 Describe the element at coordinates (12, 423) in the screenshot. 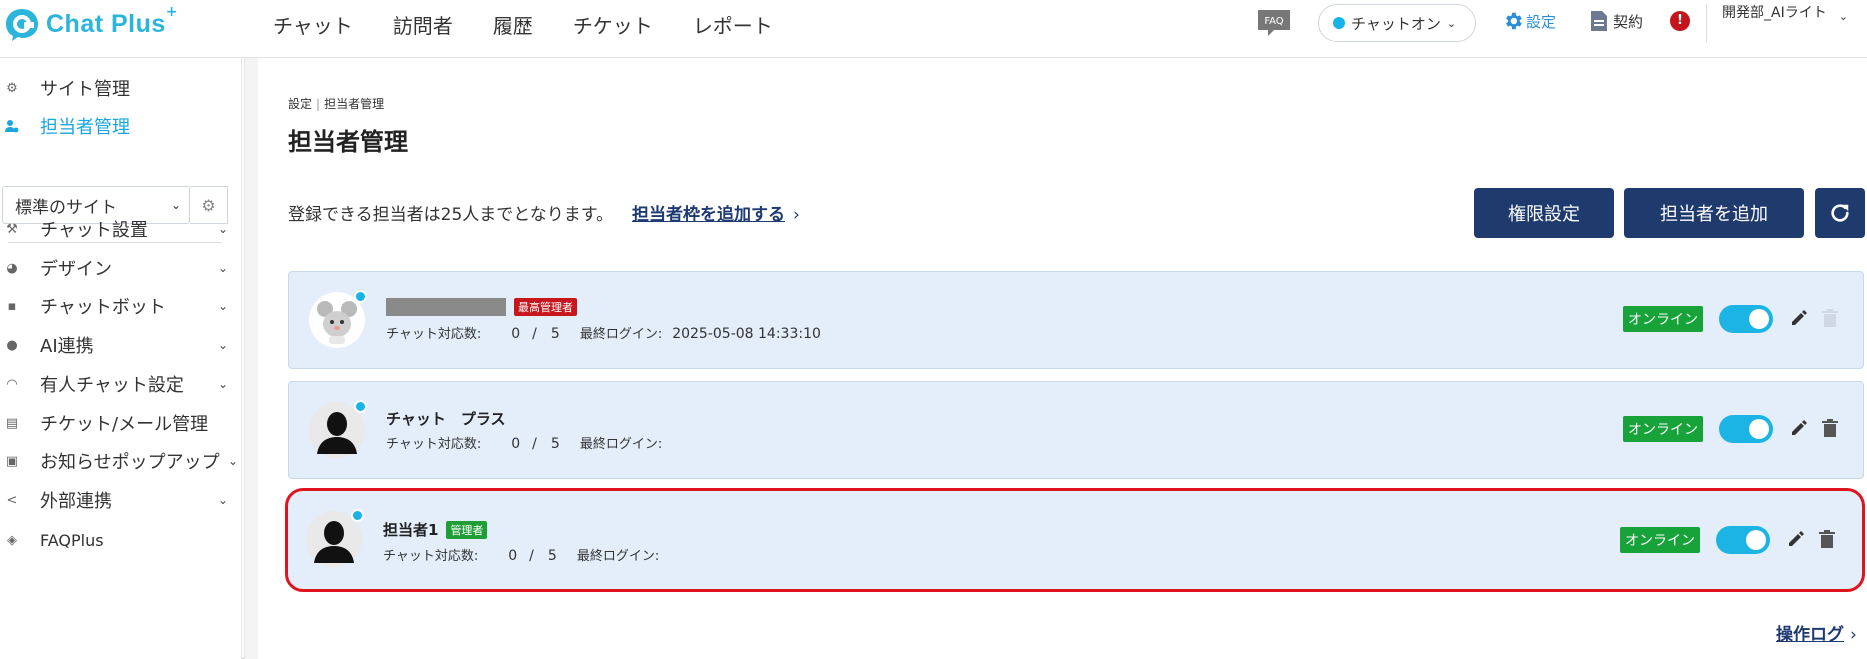

I see `list-icon: ▤` at that location.